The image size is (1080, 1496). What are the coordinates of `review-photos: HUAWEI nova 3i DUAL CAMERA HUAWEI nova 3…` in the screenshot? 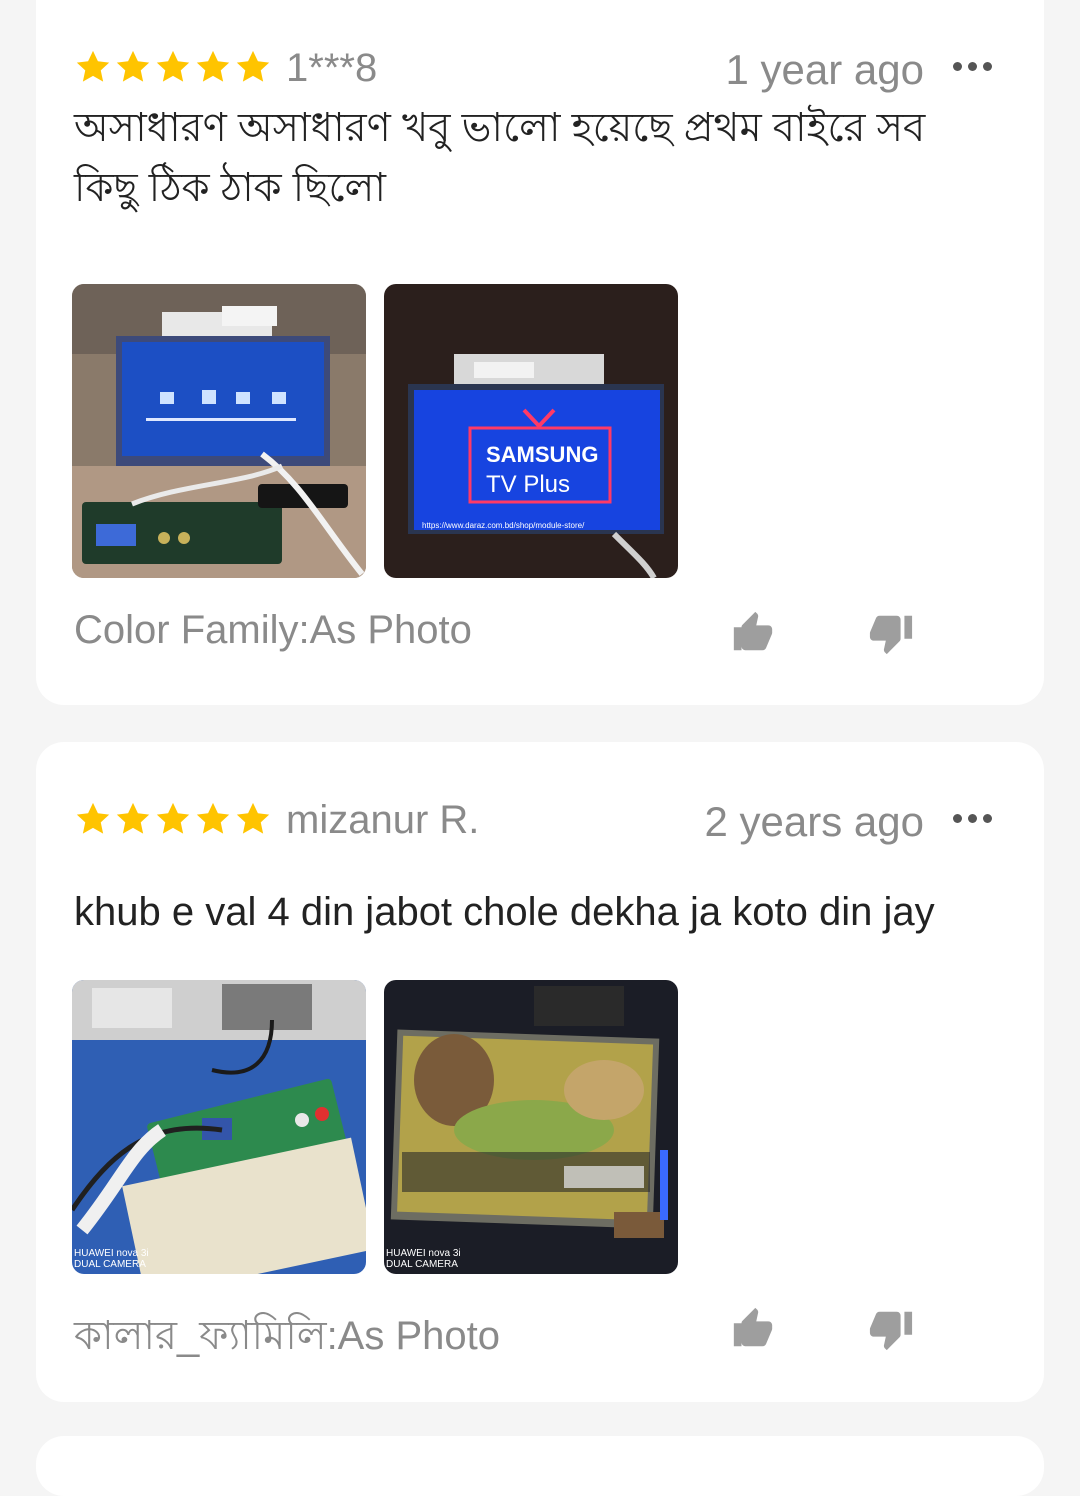 It's located at (375, 1127).